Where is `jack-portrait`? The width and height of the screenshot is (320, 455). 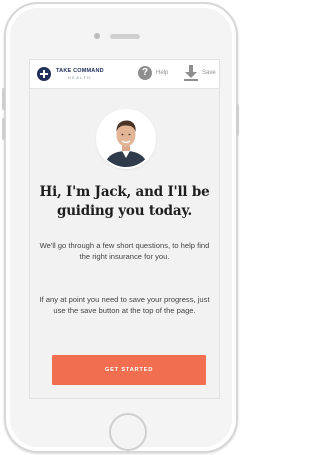
jack-portrait is located at coordinates (126, 139).